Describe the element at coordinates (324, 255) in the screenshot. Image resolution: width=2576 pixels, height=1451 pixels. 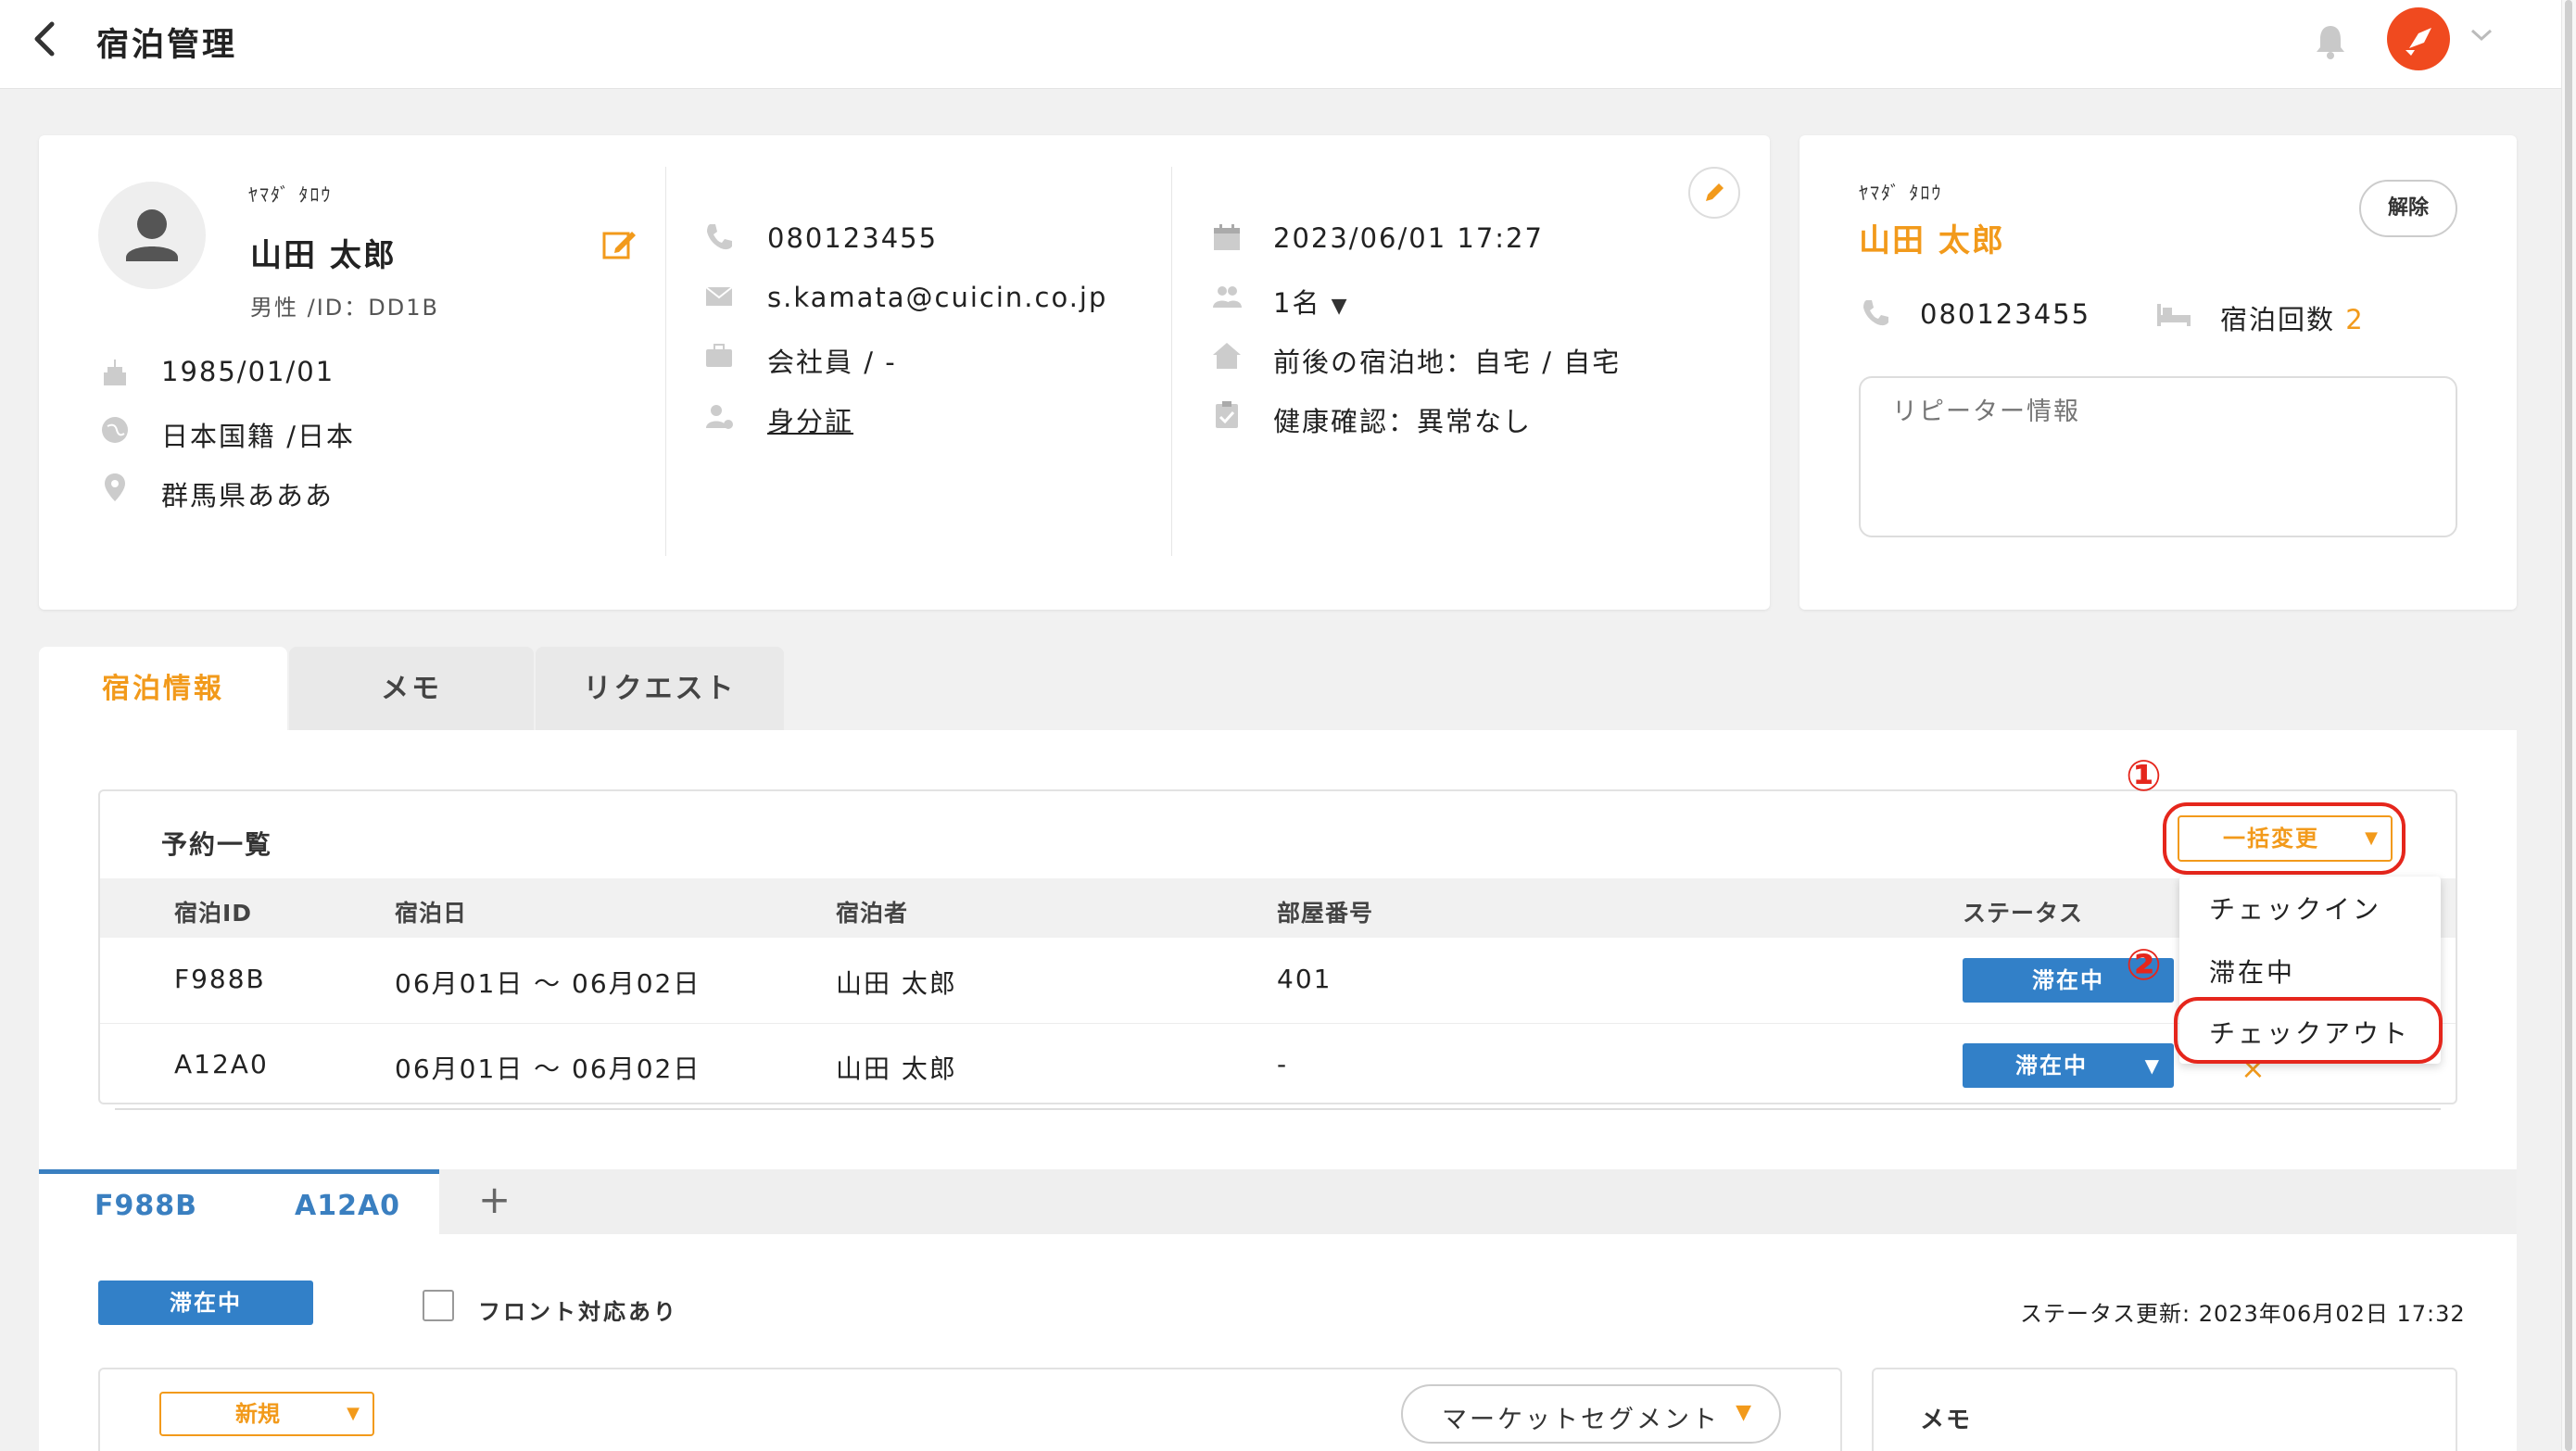
I see `guest-name: 山田 太郎` at that location.